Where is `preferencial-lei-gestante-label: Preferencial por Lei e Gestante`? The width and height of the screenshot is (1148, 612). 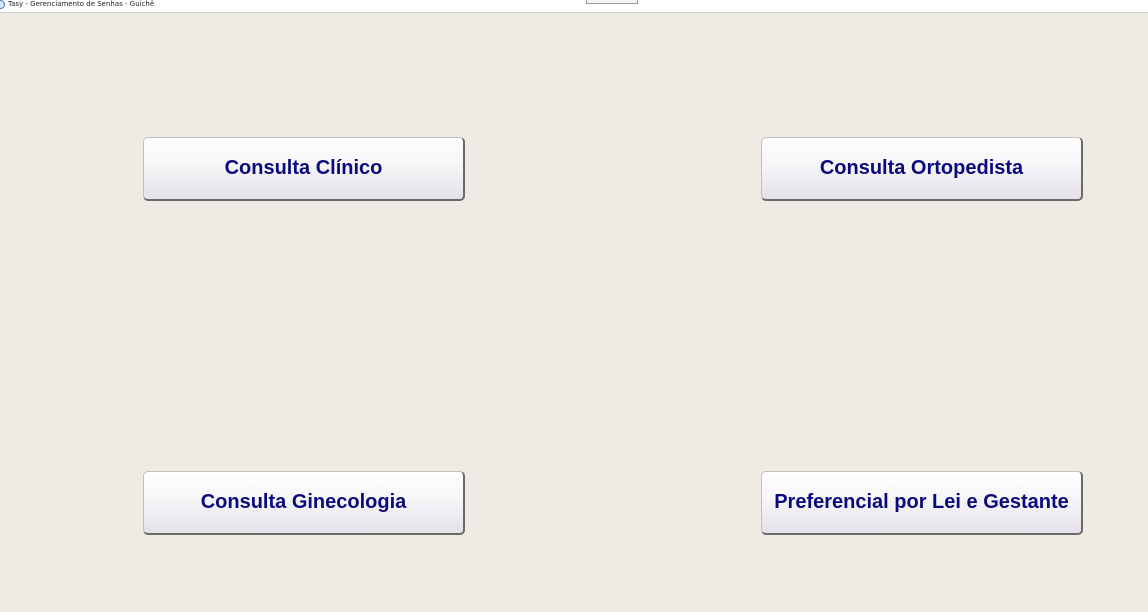 preferencial-lei-gestante-label: Preferencial por Lei e Gestante is located at coordinates (921, 502).